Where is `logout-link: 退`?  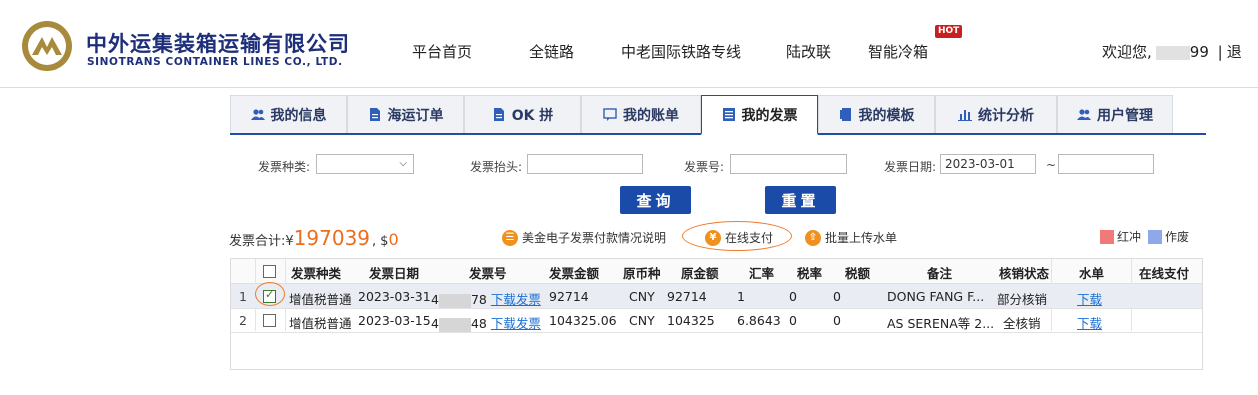
logout-link: 退 is located at coordinates (1234, 52).